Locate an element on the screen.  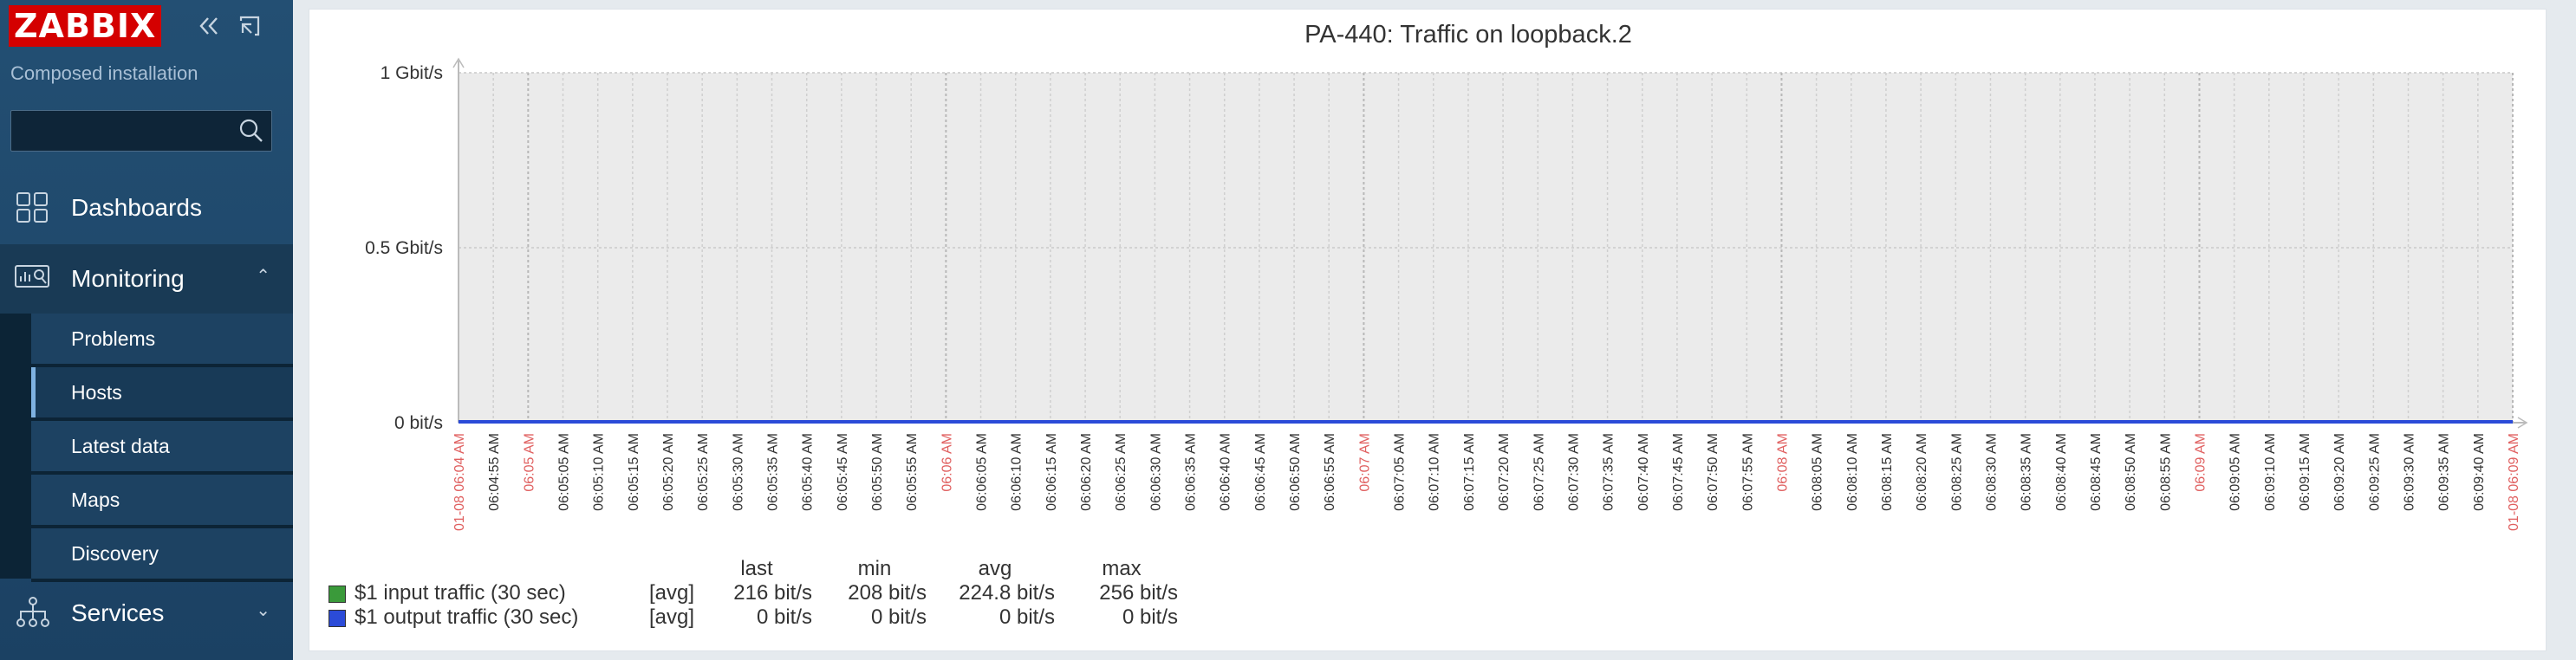
x-tick-label: 06:09:20 AM is located at coordinates (2339, 472).